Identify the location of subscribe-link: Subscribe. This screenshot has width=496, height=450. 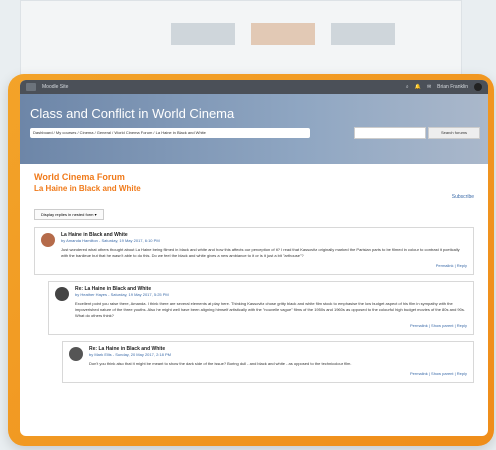
(463, 197).